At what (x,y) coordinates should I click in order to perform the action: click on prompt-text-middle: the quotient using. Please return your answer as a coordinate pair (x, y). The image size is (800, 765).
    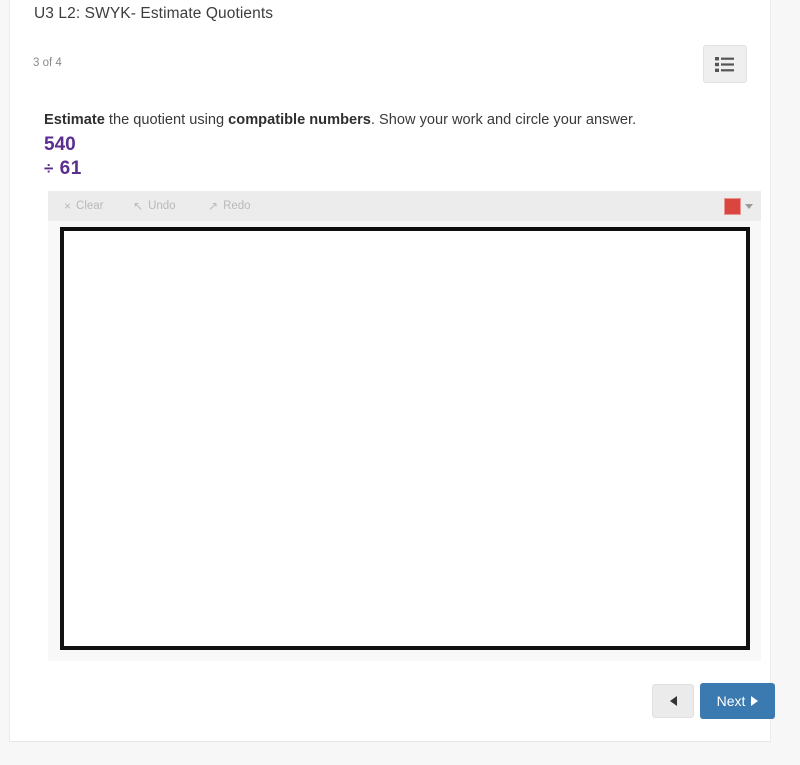
    Looking at the image, I should click on (166, 120).